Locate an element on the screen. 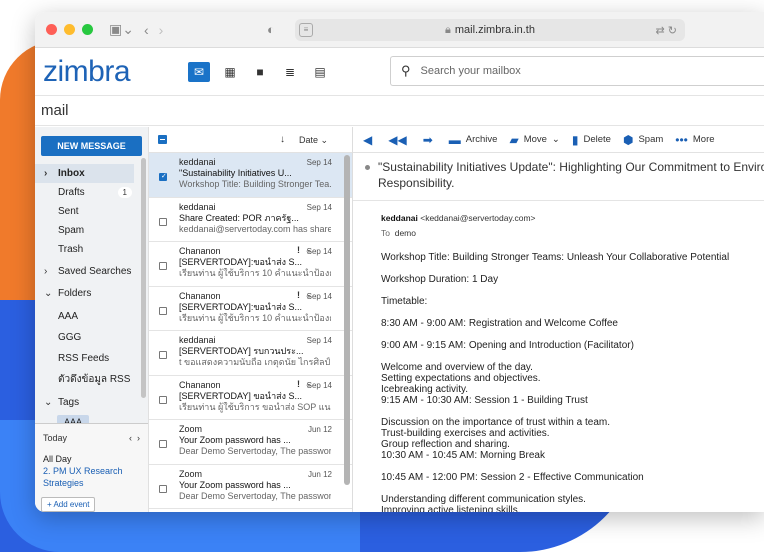  reply-button: ◀ is located at coordinates (367, 140).